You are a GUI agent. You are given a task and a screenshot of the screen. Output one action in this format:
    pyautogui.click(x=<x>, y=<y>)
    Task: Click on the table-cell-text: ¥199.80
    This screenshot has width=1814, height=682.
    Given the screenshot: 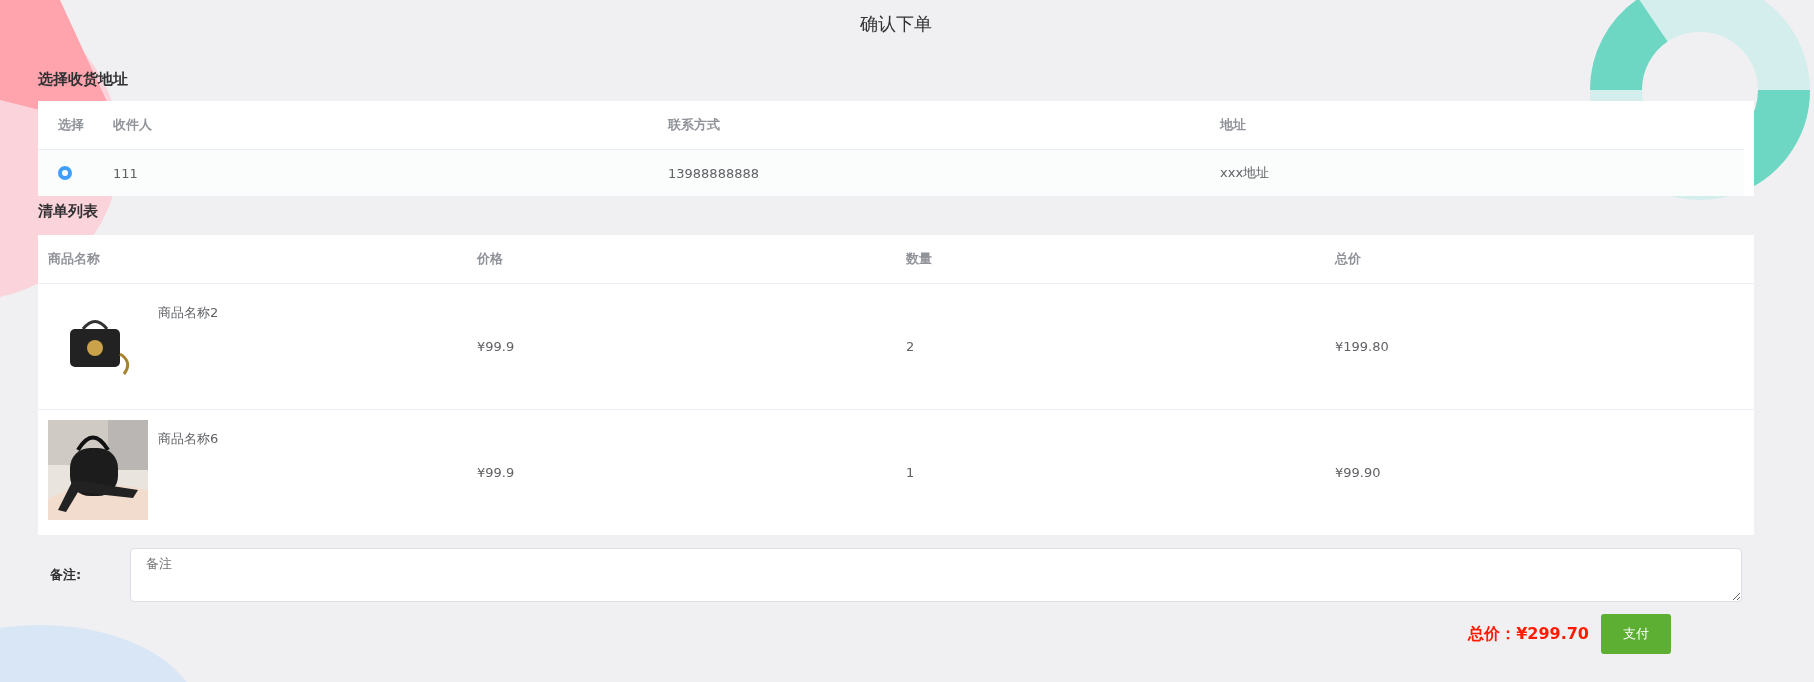 What is the action you would take?
    pyautogui.click(x=1362, y=346)
    